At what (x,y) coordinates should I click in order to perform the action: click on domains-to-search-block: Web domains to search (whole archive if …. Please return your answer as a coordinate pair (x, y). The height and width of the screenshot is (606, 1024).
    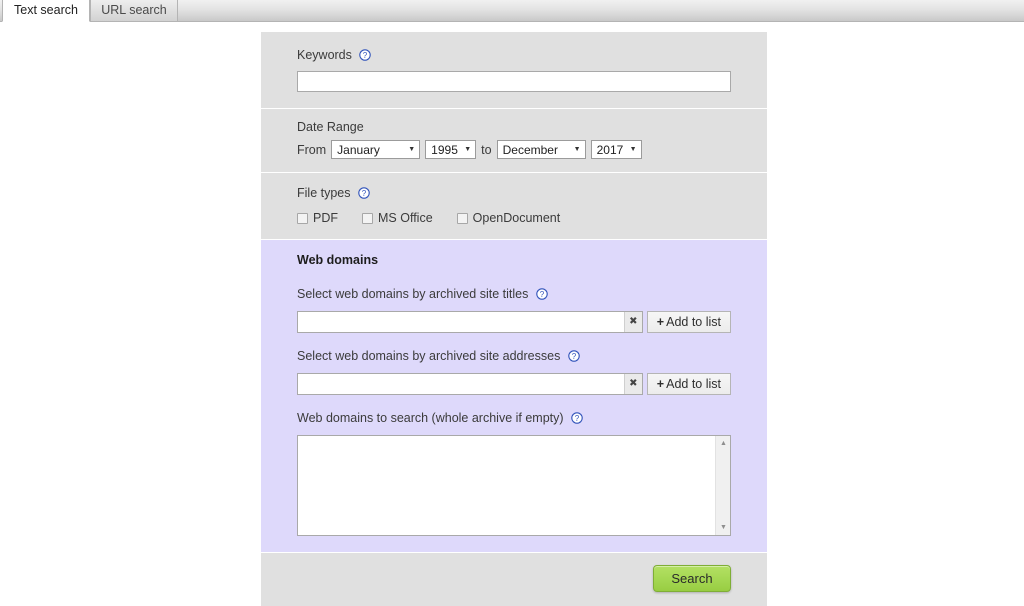
    Looking at the image, I should click on (514, 472).